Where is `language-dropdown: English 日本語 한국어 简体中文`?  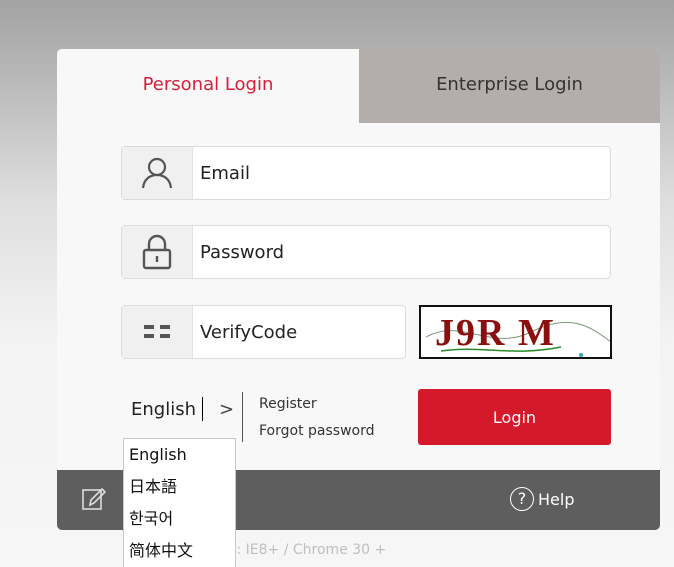 language-dropdown: English 日本語 한국어 简体中文 is located at coordinates (179, 502).